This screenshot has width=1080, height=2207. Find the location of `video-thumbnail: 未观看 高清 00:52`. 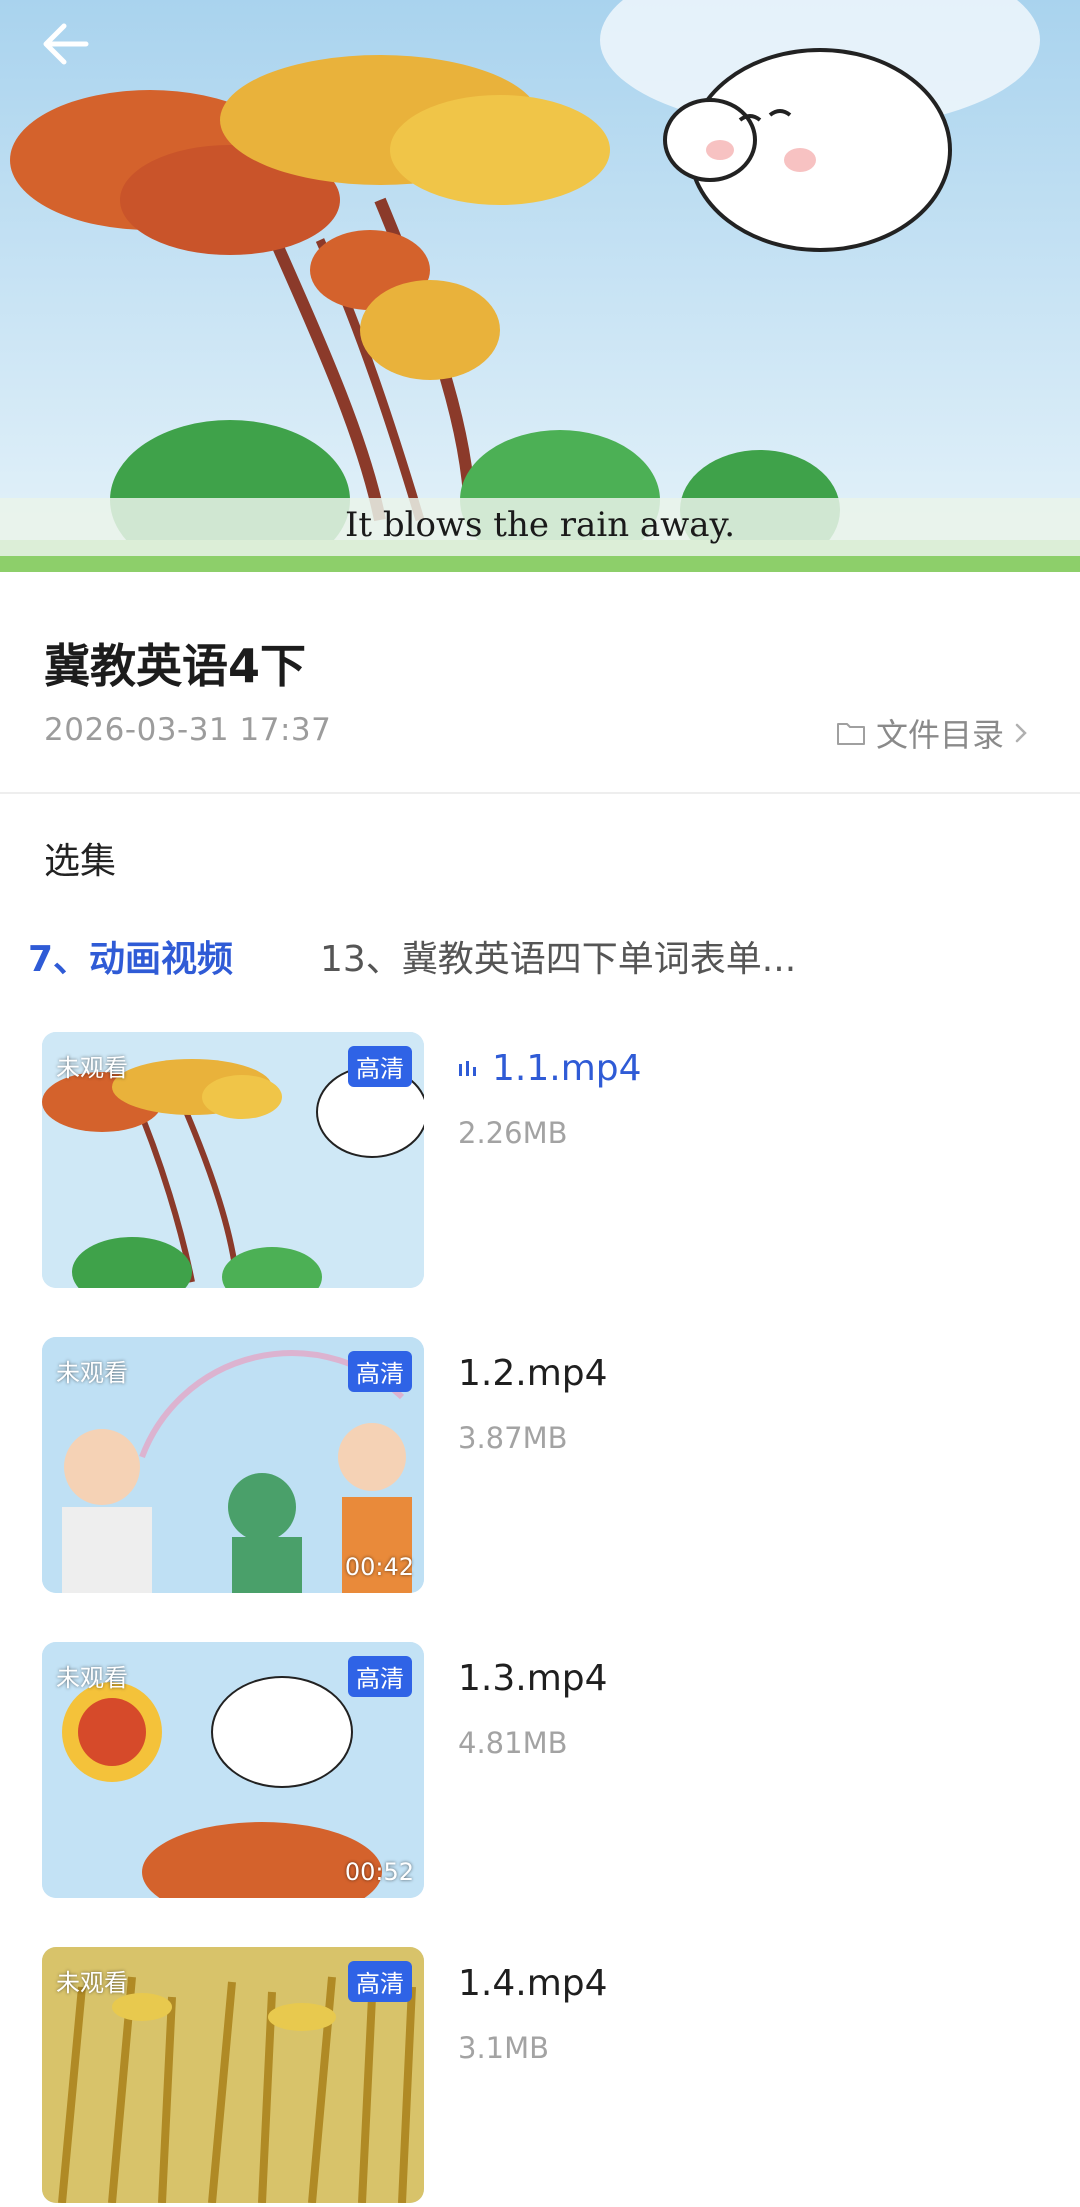

video-thumbnail: 未观看 高清 00:52 is located at coordinates (233, 1770).